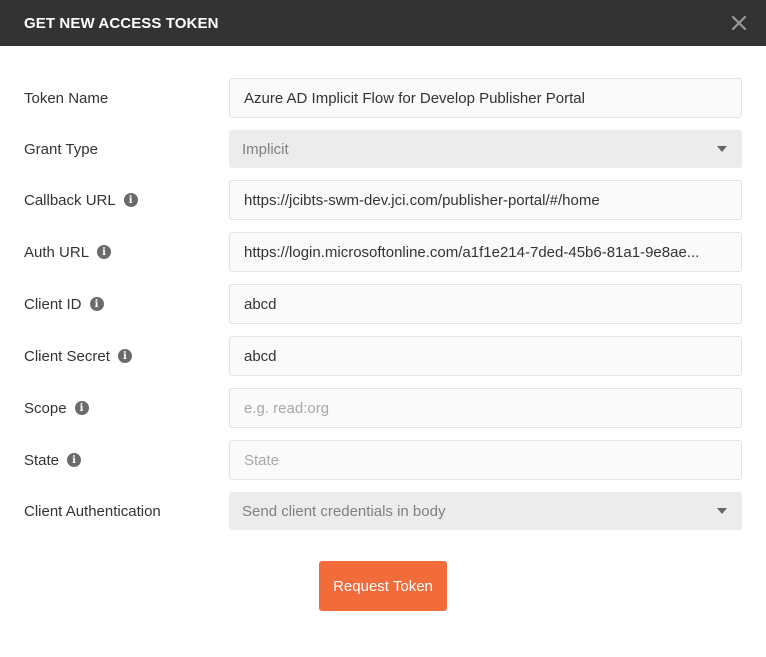  I want to click on request-token-button: Request Token, so click(383, 586).